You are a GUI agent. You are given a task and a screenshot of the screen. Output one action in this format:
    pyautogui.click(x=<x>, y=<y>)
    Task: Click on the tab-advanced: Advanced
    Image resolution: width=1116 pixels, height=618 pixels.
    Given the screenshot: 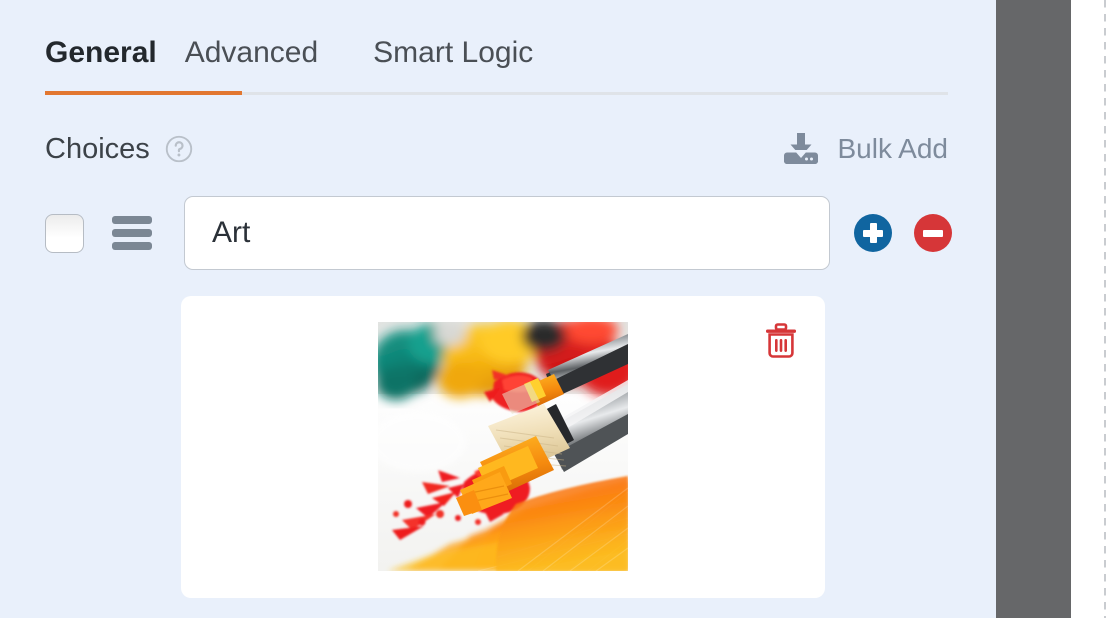 What is the action you would take?
    pyautogui.click(x=265, y=61)
    